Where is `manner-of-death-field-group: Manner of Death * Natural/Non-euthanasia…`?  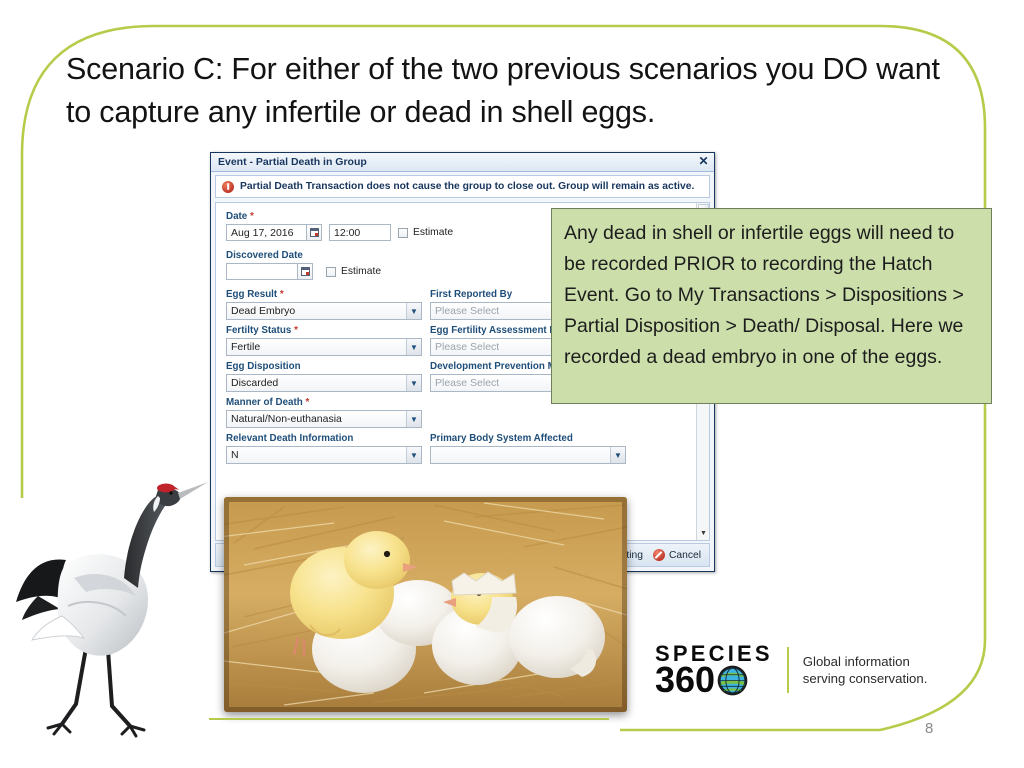 manner-of-death-field-group: Manner of Death * Natural/Non-euthanasia… is located at coordinates (324, 412).